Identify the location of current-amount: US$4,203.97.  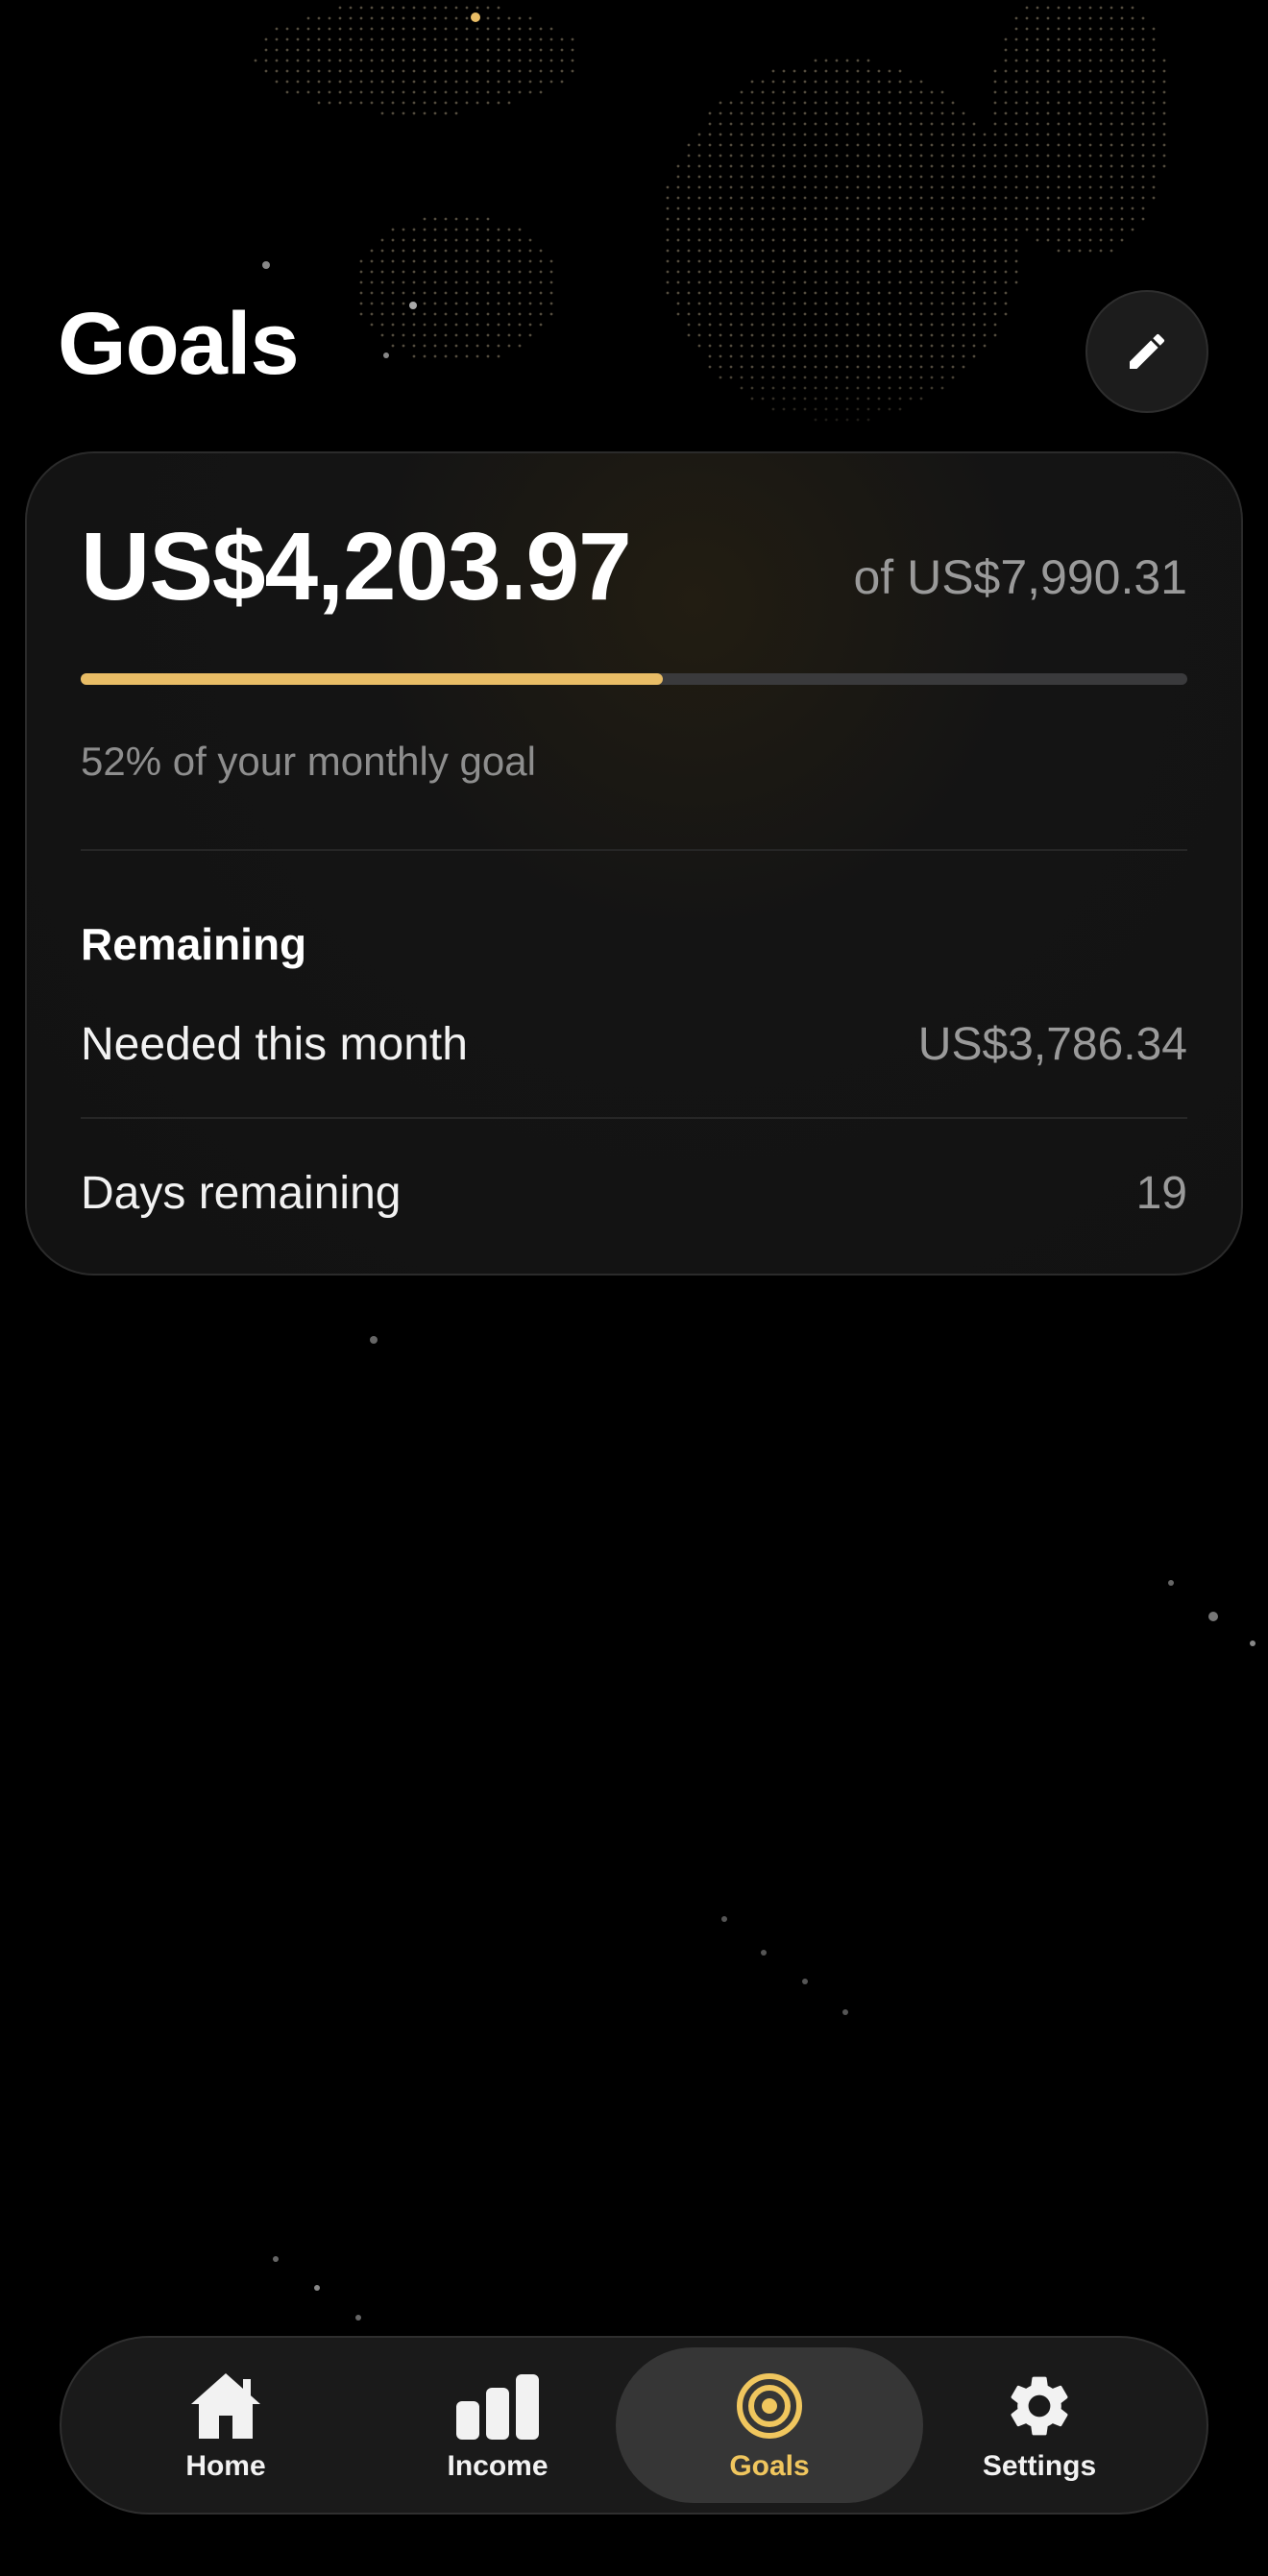
(356, 566).